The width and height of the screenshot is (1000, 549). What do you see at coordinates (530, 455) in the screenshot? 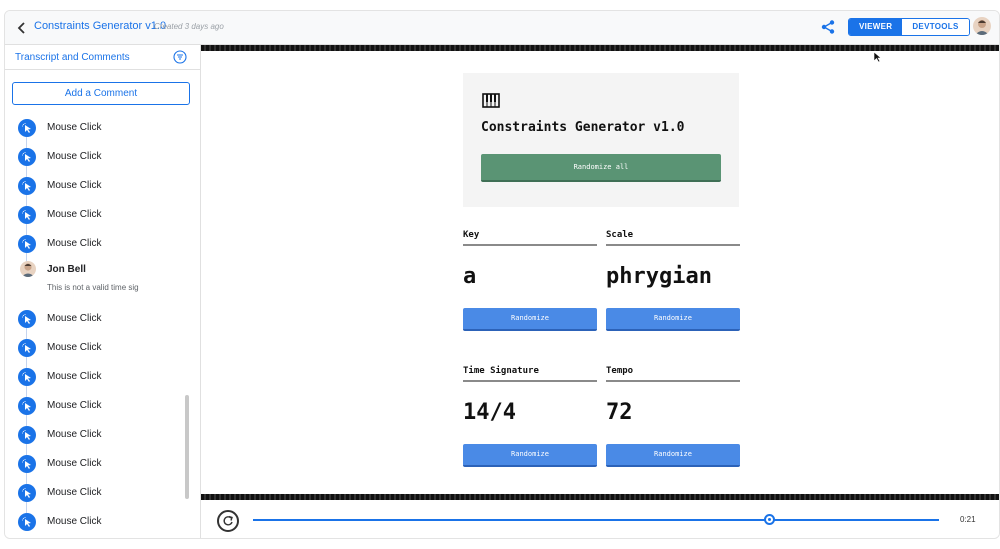
I see `randomize-time-signature-button: Randomize` at bounding box center [530, 455].